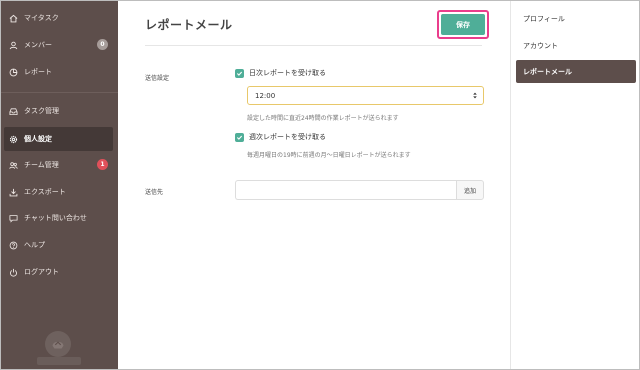  Describe the element at coordinates (13, 192) in the screenshot. I see `download-icon` at that location.